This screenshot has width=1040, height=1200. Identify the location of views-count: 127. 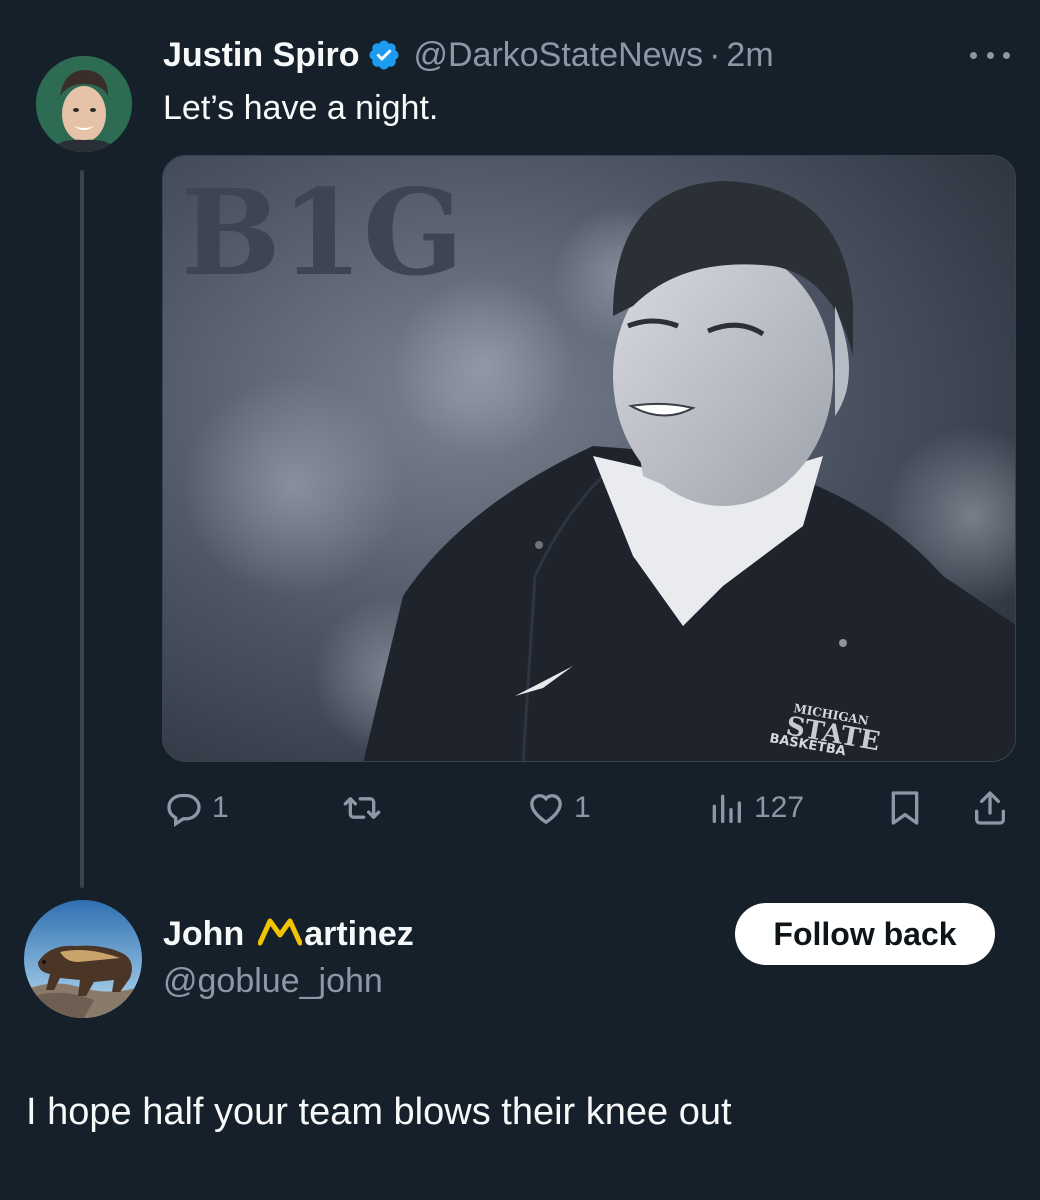
(779, 807).